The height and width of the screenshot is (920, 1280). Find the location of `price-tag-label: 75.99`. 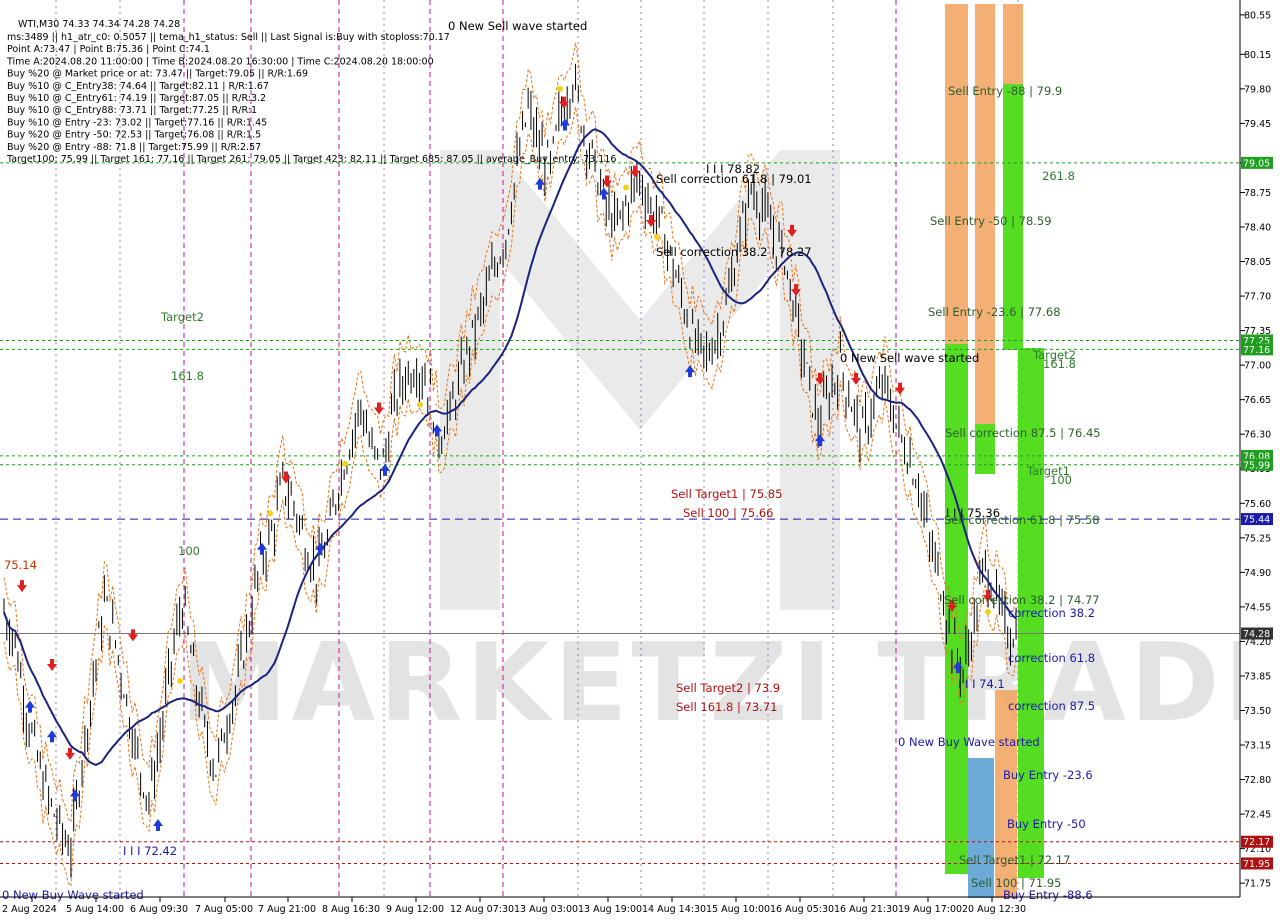

price-tag-label: 75.99 is located at coordinates (1256, 465).